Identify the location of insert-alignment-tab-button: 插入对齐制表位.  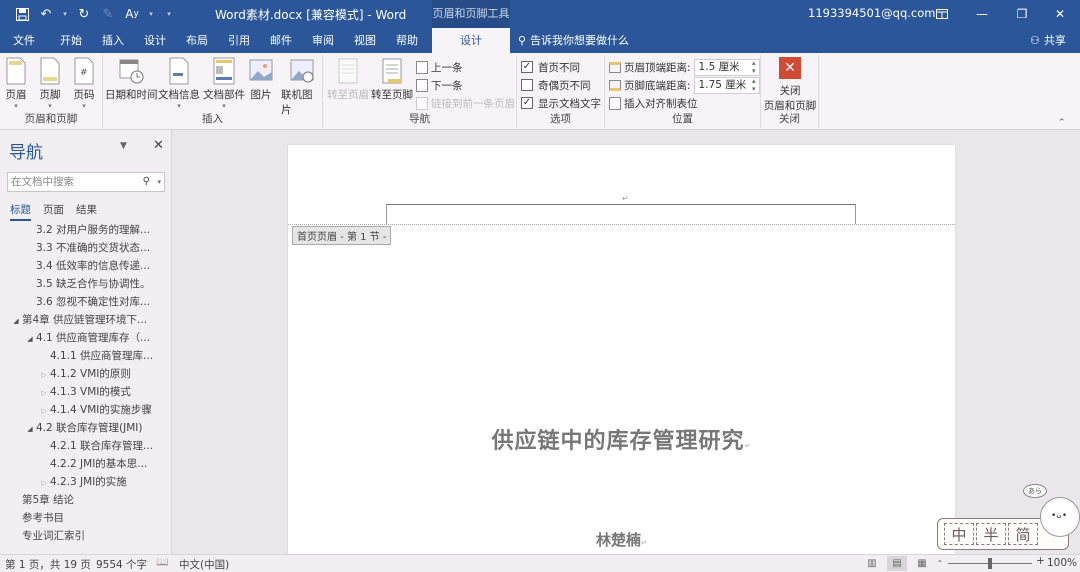
(653, 103).